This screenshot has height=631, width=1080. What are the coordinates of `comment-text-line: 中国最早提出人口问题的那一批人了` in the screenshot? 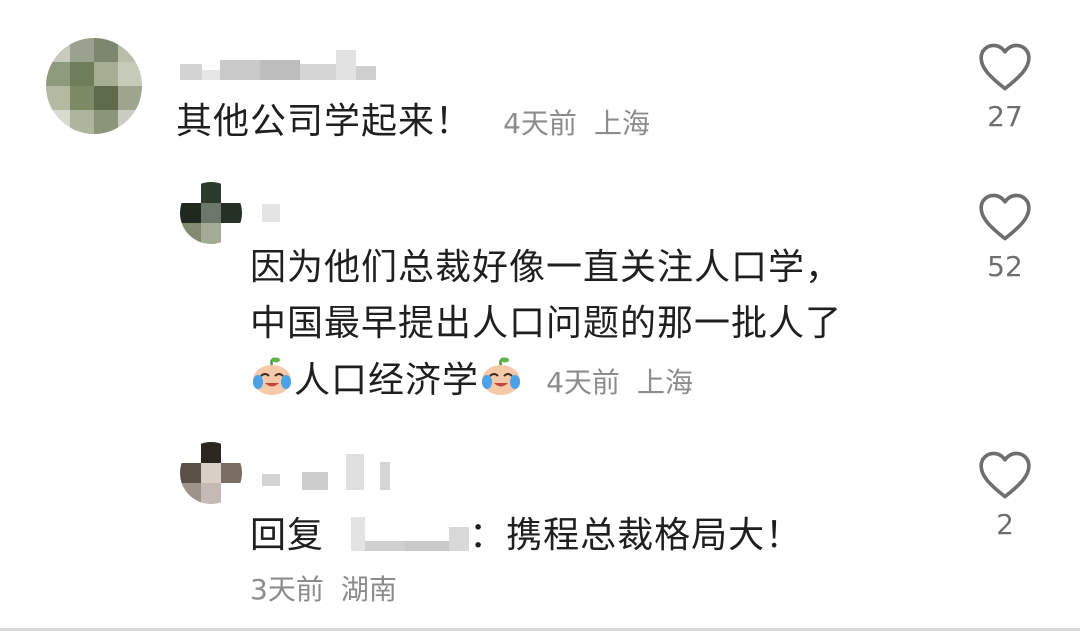 It's located at (546, 323).